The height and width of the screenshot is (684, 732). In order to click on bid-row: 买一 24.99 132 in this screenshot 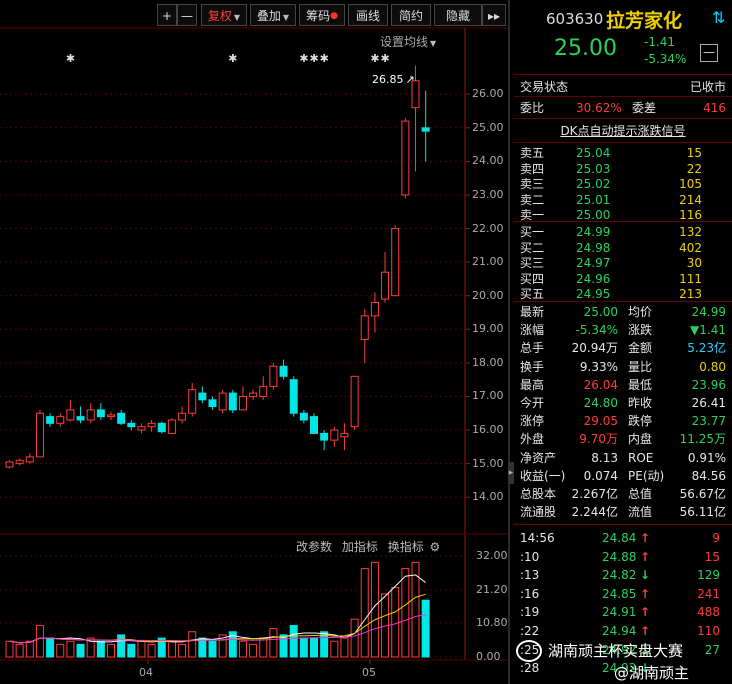, I will do `click(623, 232)`.